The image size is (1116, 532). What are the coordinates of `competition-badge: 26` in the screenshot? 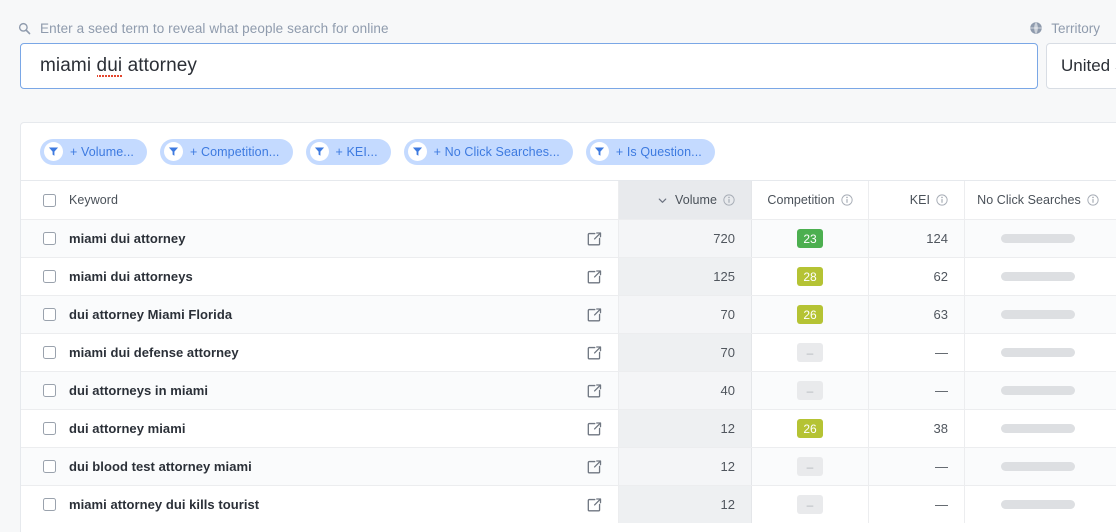 It's located at (810, 314).